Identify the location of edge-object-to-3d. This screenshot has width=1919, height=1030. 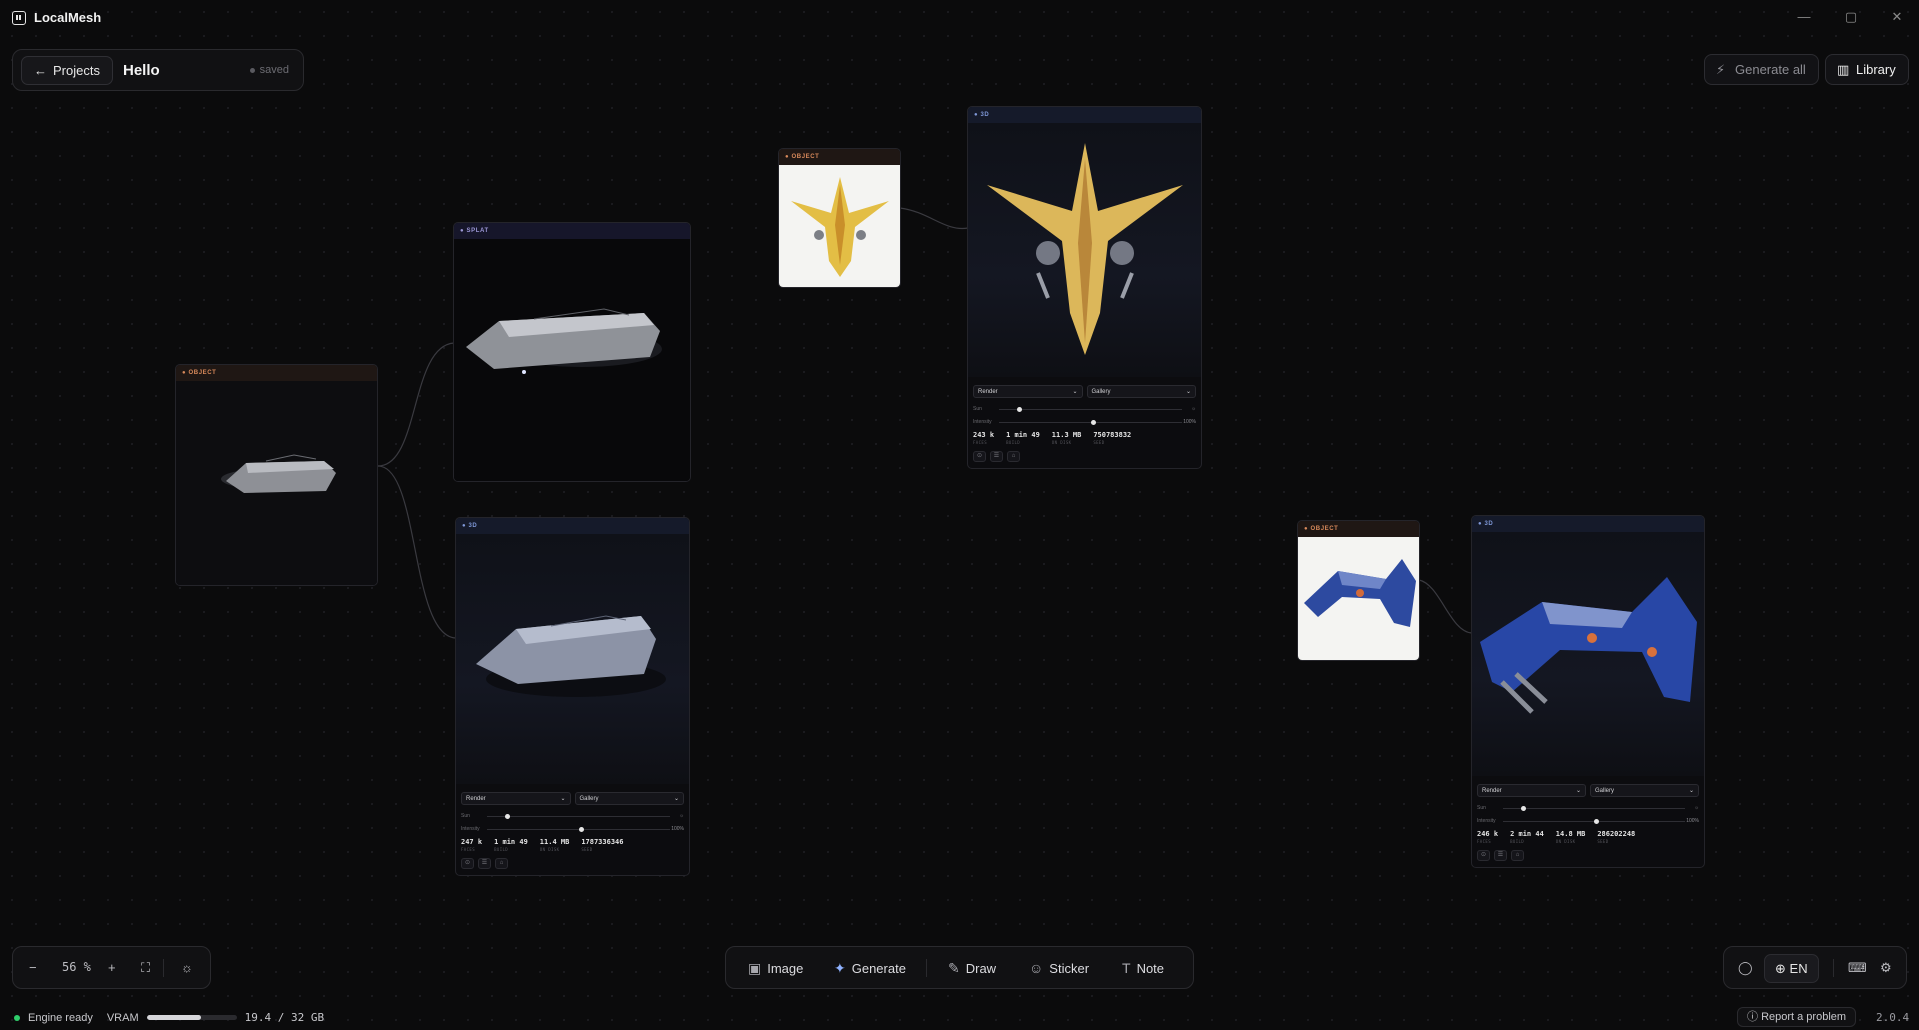
(417, 552).